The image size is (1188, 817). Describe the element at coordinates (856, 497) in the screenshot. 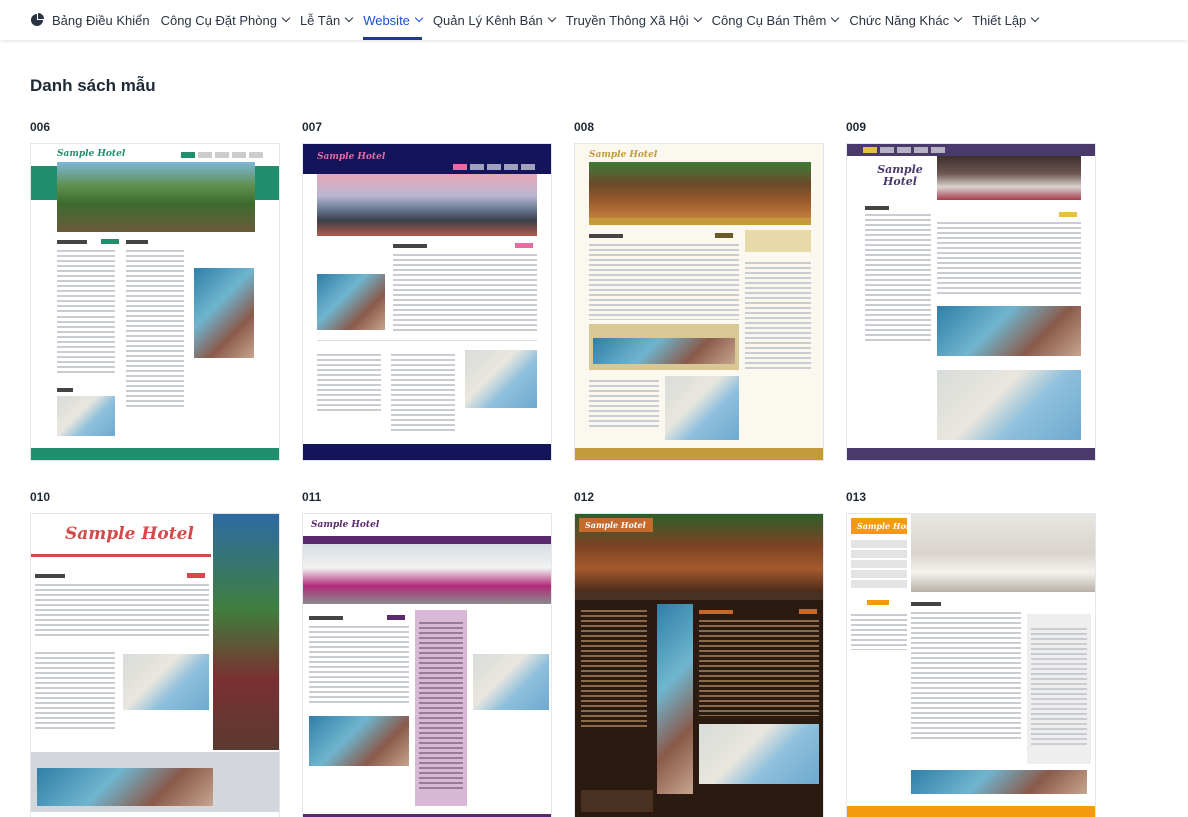

I see `template-code: 013` at that location.